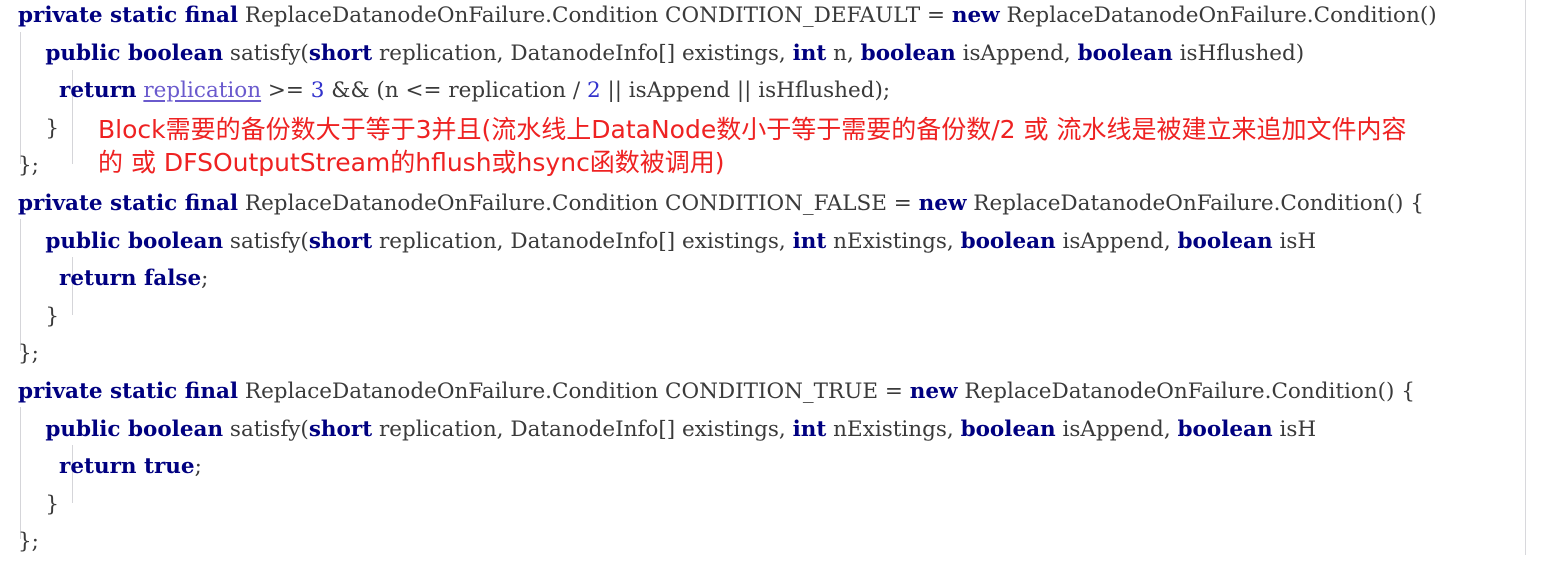  I want to click on code-token: return true, so click(127, 467).